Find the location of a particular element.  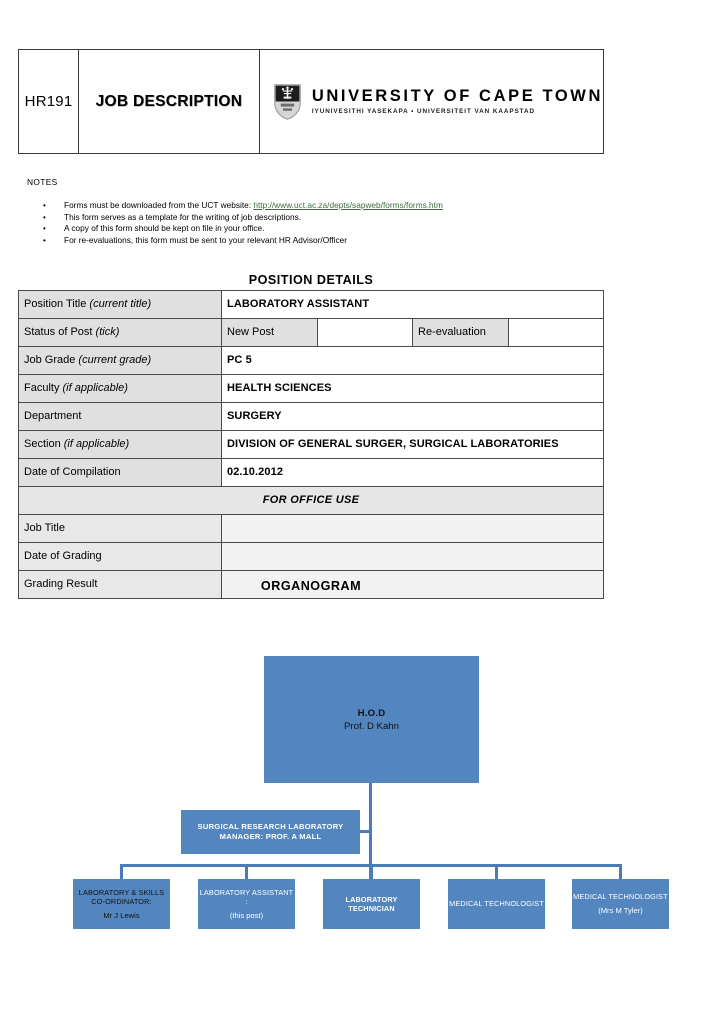

row-value-faculty: HEALTH SCIENCES is located at coordinates (412, 388).